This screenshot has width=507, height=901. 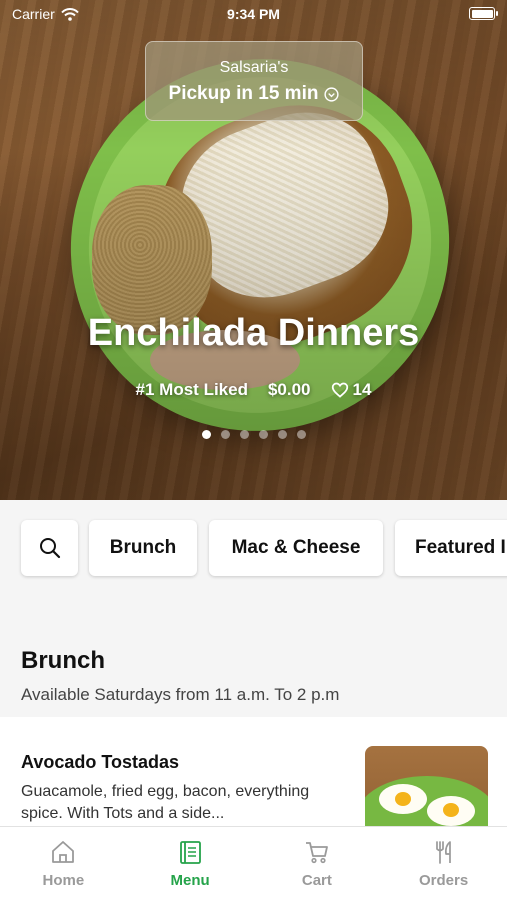 I want to click on pickup-selector: Salsaria's Pickup in 15 min, so click(x=254, y=81).